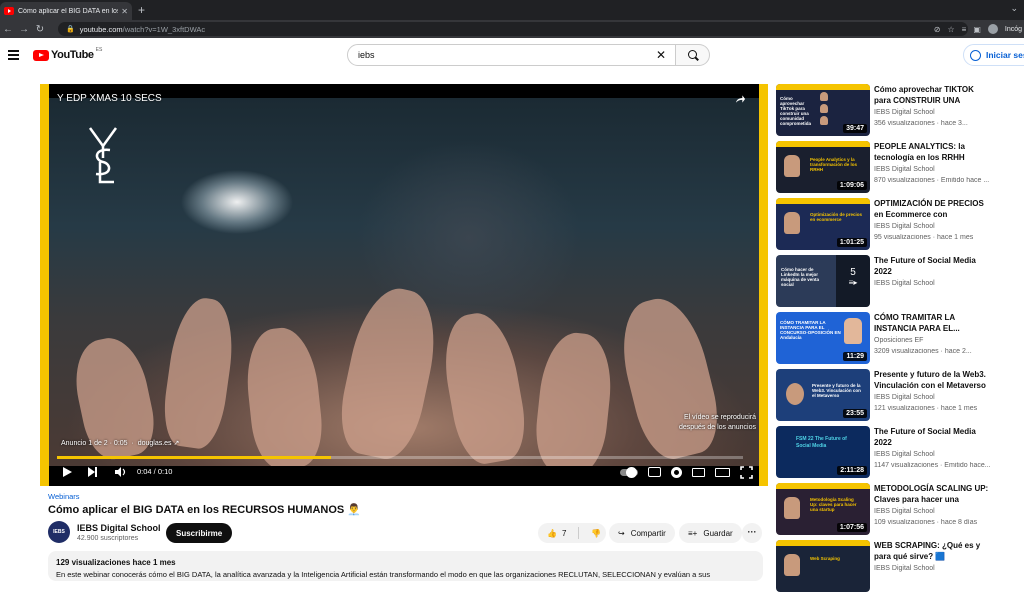 Image resolution: width=1024 pixels, height=594 pixels. Describe the element at coordinates (676, 472) in the screenshot. I see `settings-gear-icon` at that location.